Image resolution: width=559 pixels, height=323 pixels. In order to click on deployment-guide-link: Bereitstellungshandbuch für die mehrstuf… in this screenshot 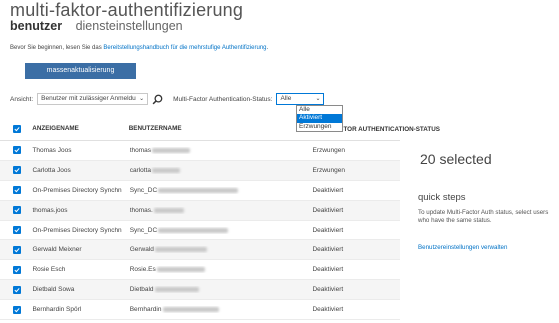, I will do `click(184, 48)`.